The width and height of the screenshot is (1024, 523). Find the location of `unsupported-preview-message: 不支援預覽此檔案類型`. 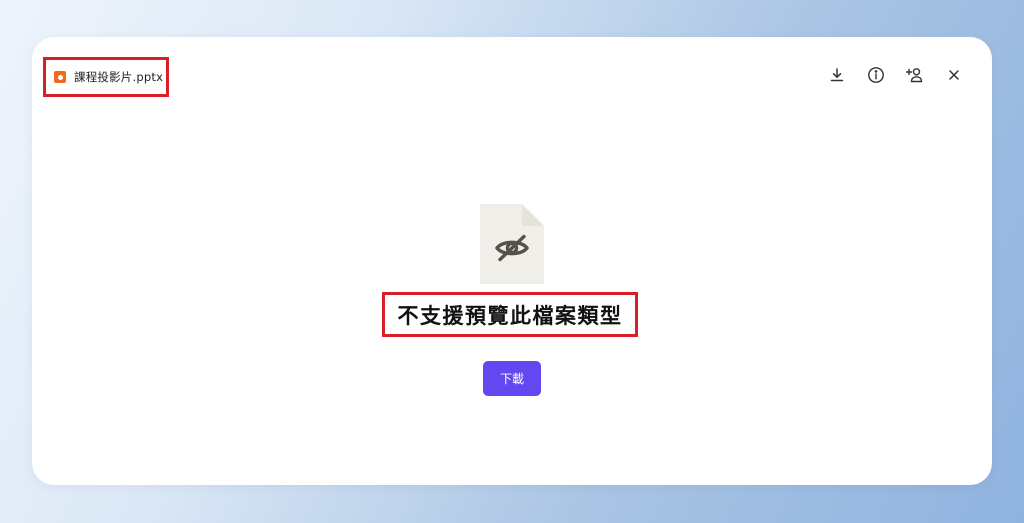

unsupported-preview-message: 不支援預覽此檔案類型 is located at coordinates (510, 315).